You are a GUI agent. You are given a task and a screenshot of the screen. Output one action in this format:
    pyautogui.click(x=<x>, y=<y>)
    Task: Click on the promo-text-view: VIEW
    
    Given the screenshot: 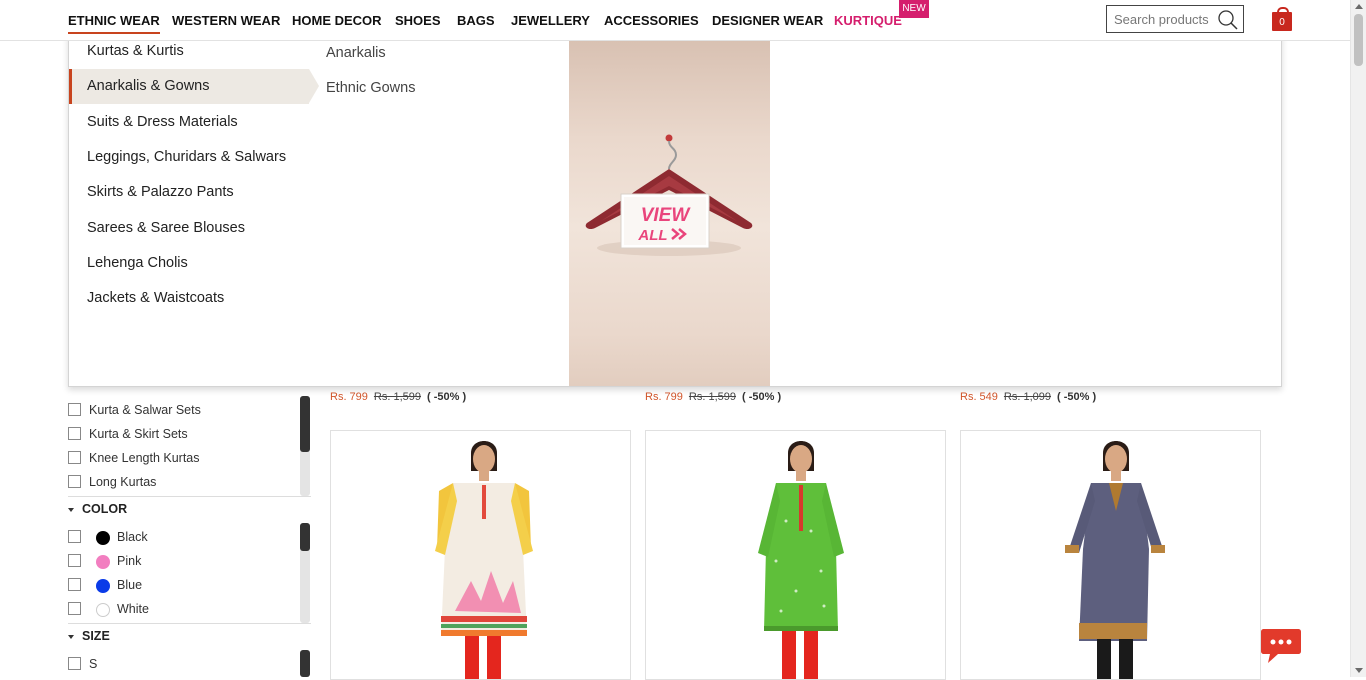 What is the action you would take?
    pyautogui.click(x=666, y=215)
    